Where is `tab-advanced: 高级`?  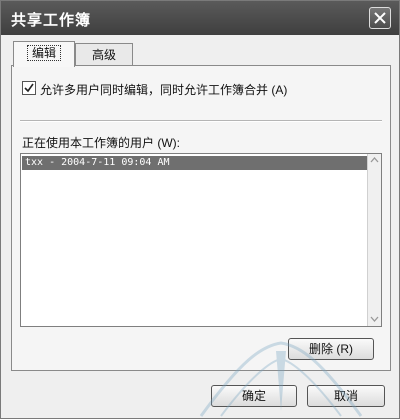
tab-advanced: 高级 is located at coordinates (104, 54).